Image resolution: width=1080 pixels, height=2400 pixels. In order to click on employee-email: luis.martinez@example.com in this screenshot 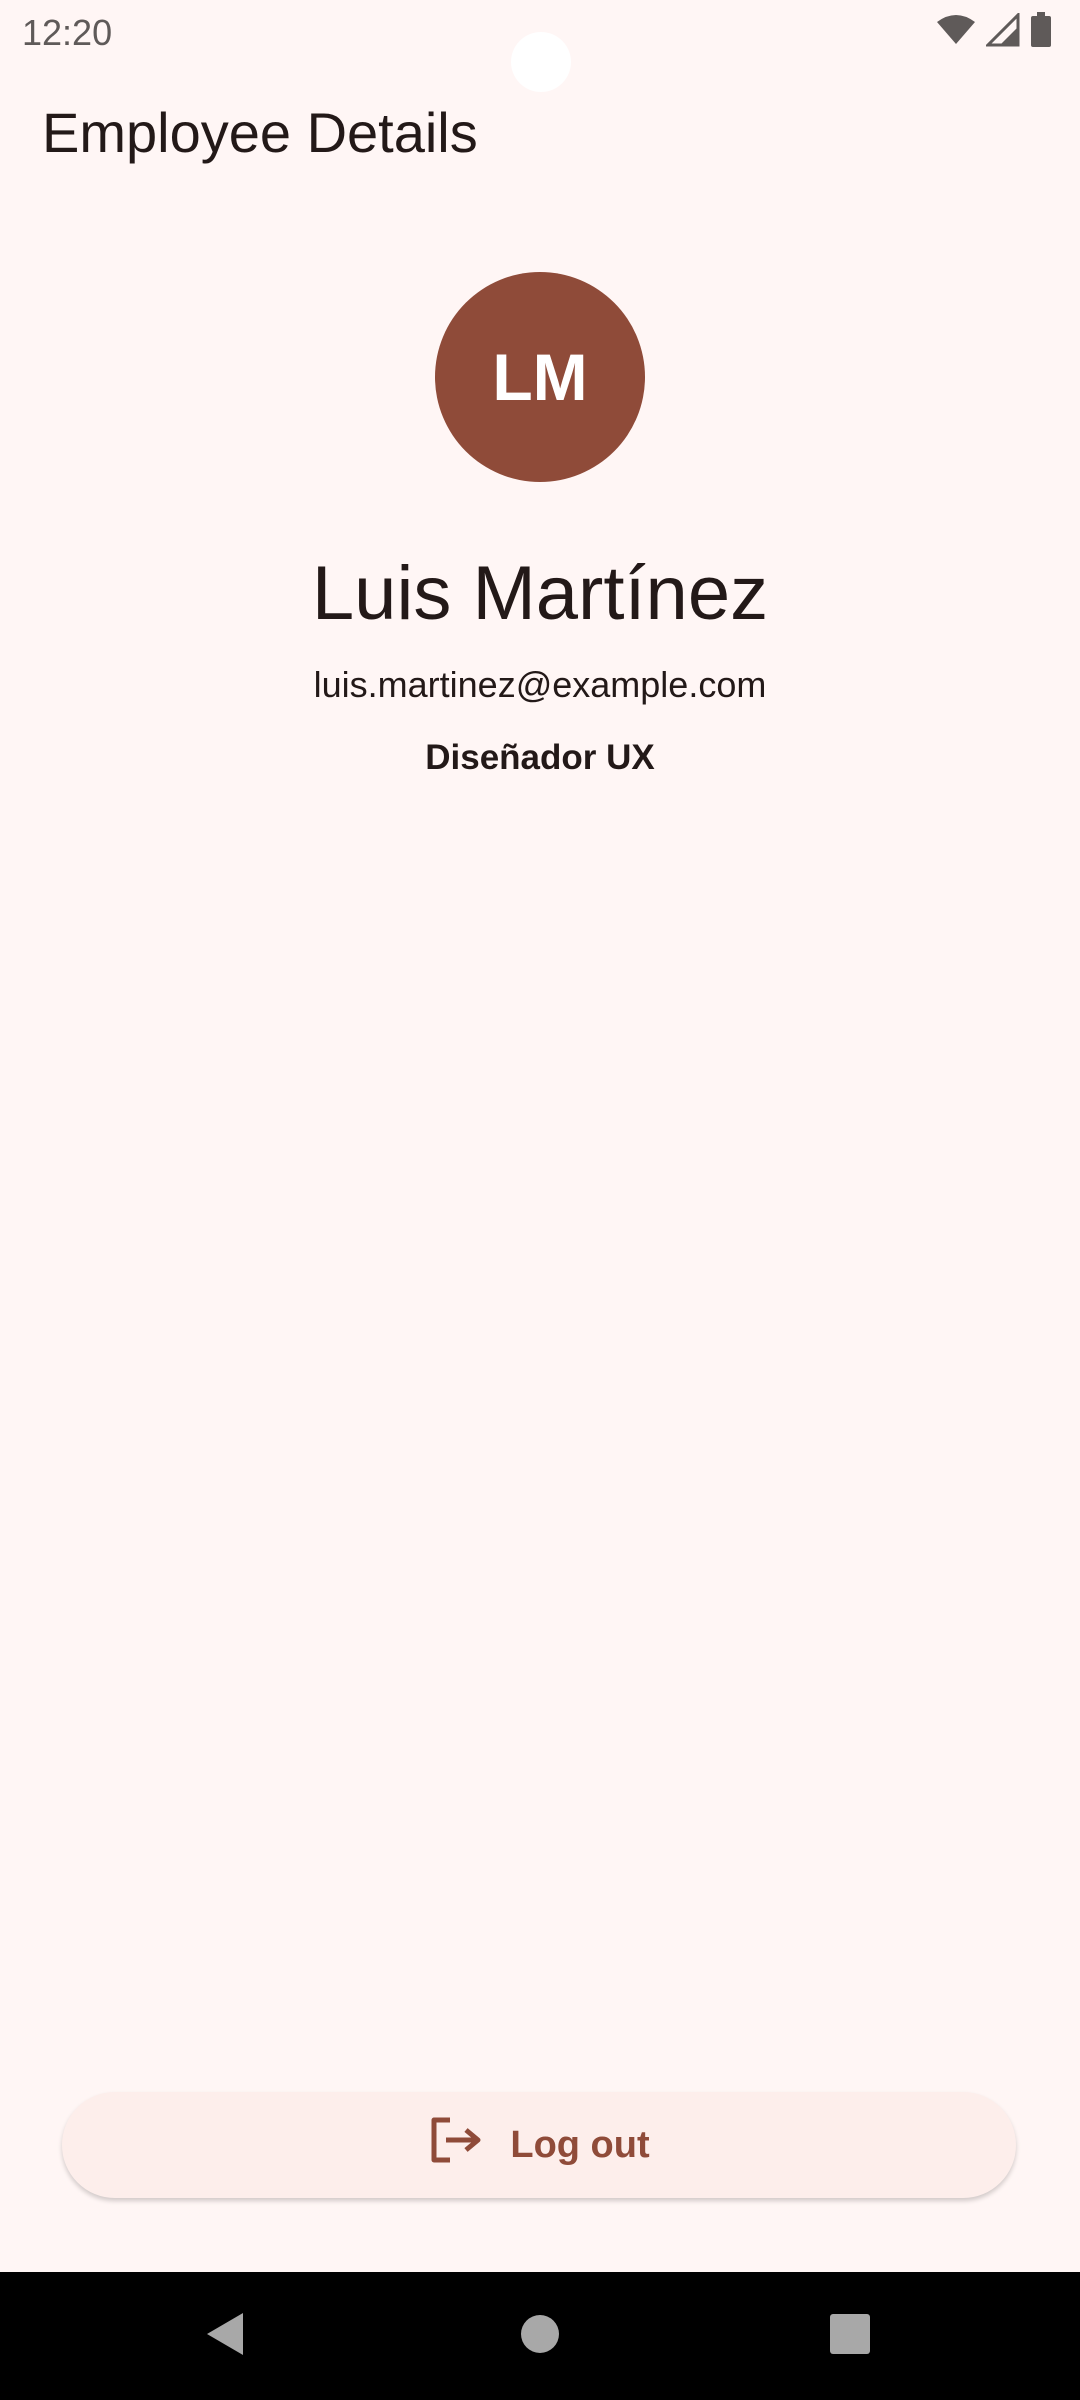, I will do `click(540, 684)`.